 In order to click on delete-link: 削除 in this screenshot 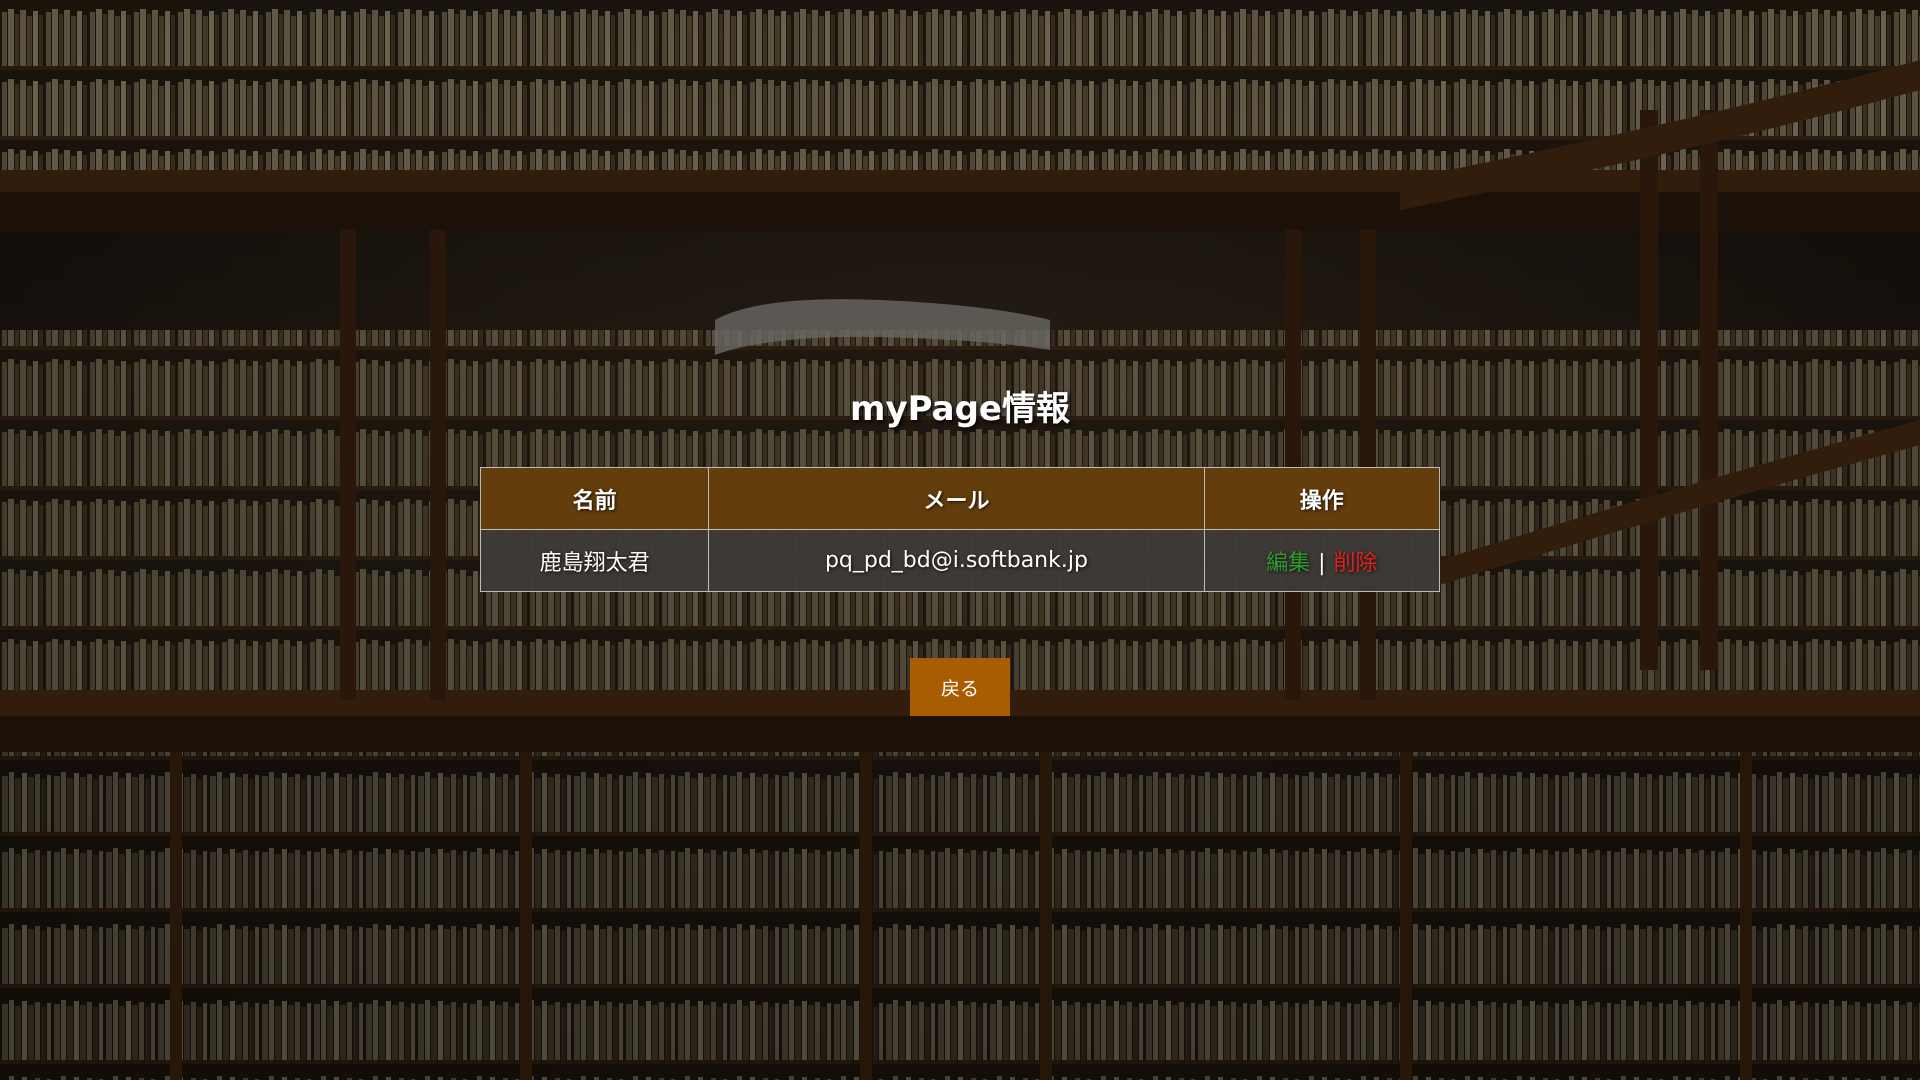, I will do `click(1356, 563)`.